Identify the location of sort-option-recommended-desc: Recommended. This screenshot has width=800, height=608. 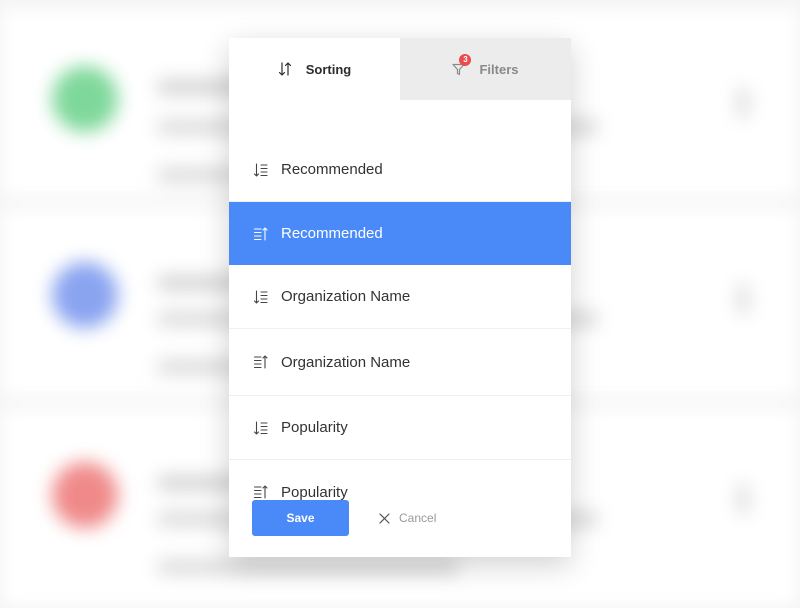
(400, 170).